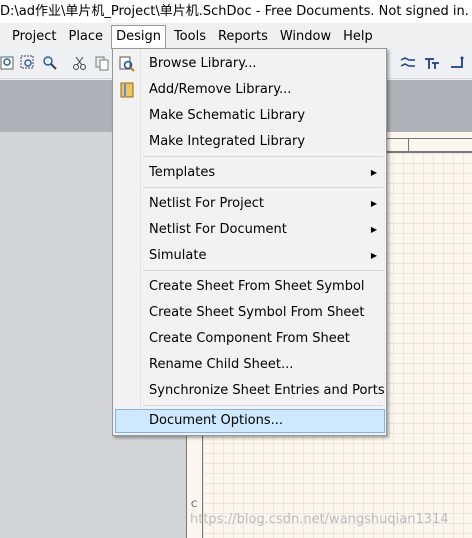 This screenshot has width=472, height=538. I want to click on menu-tools: Tools, so click(190, 37).